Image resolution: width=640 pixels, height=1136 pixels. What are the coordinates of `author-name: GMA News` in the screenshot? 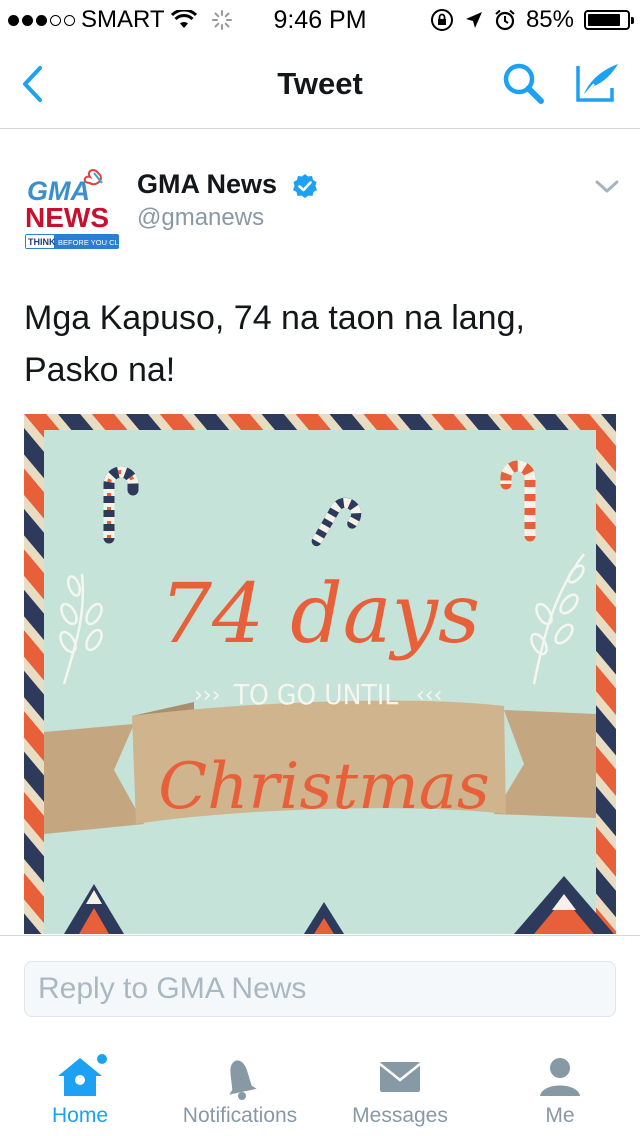 It's located at (207, 184).